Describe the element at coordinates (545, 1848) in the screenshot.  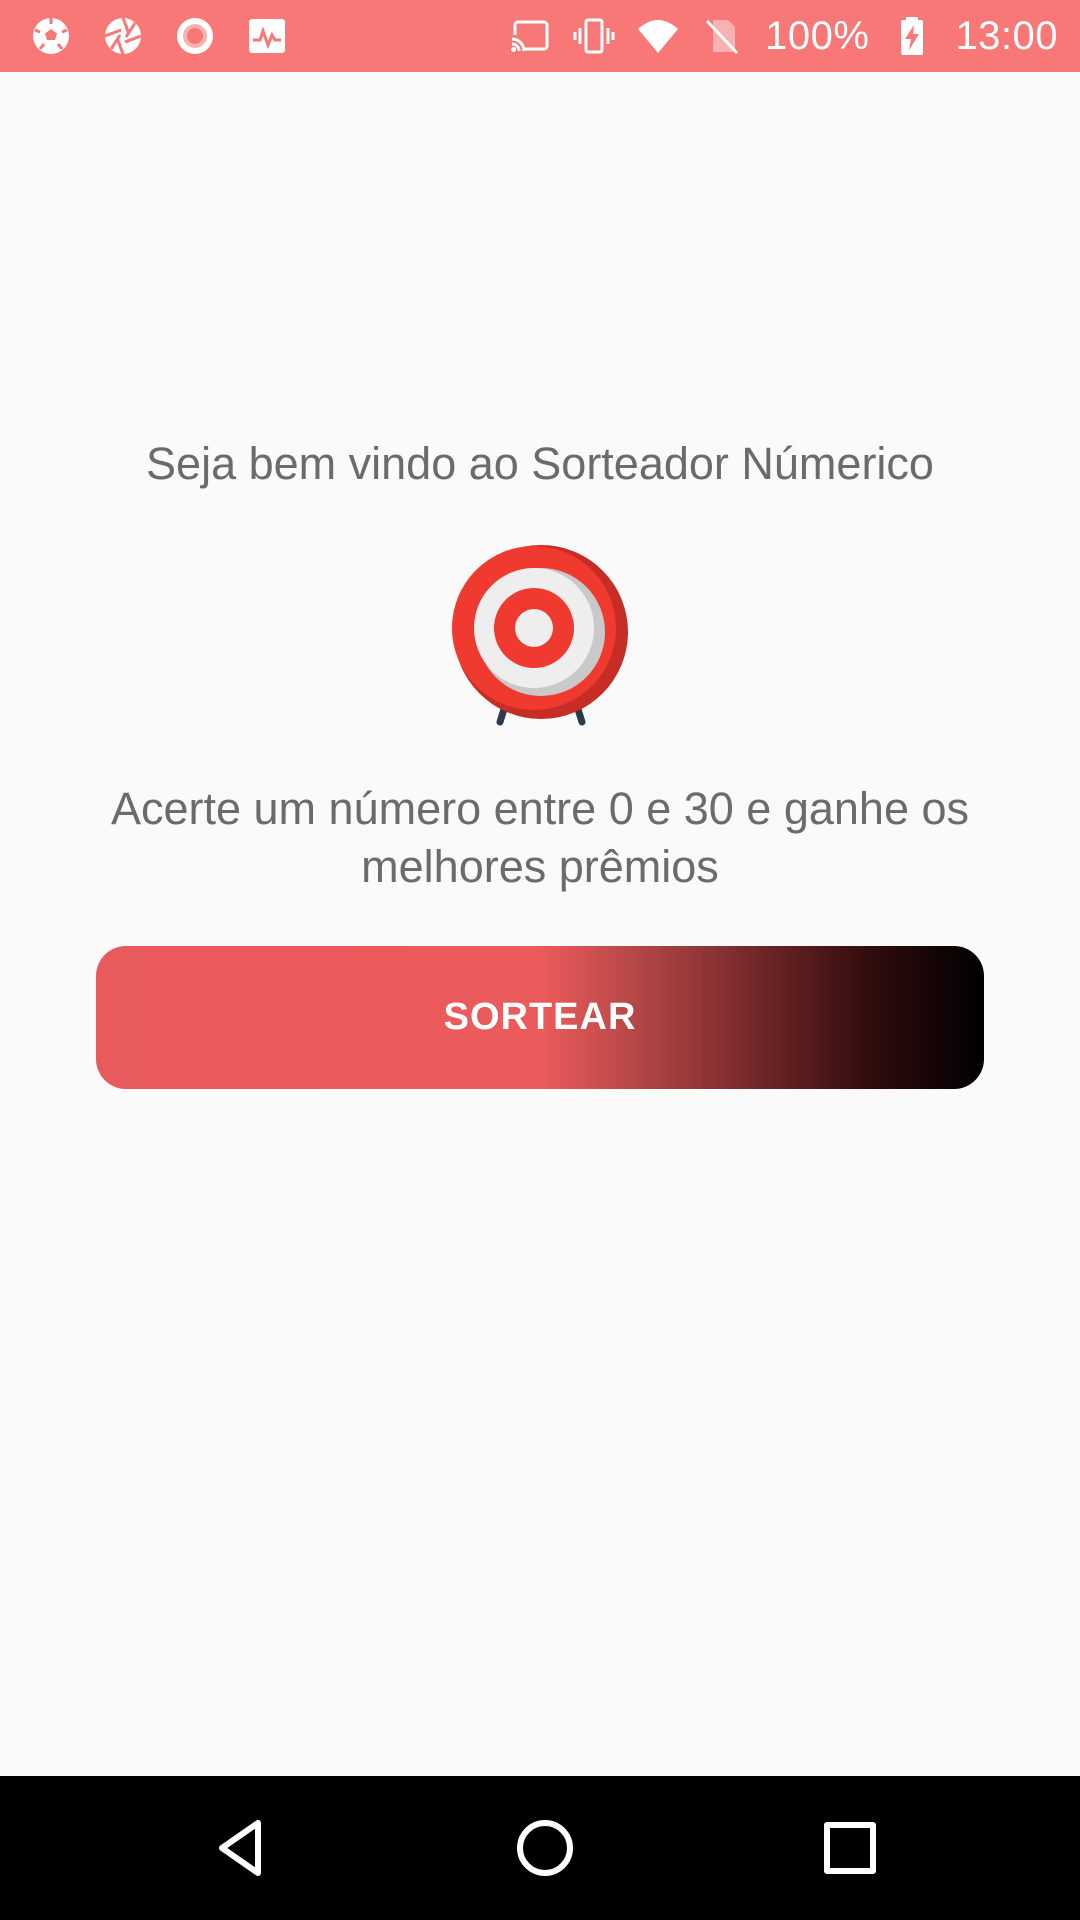
I see `home-icon` at that location.